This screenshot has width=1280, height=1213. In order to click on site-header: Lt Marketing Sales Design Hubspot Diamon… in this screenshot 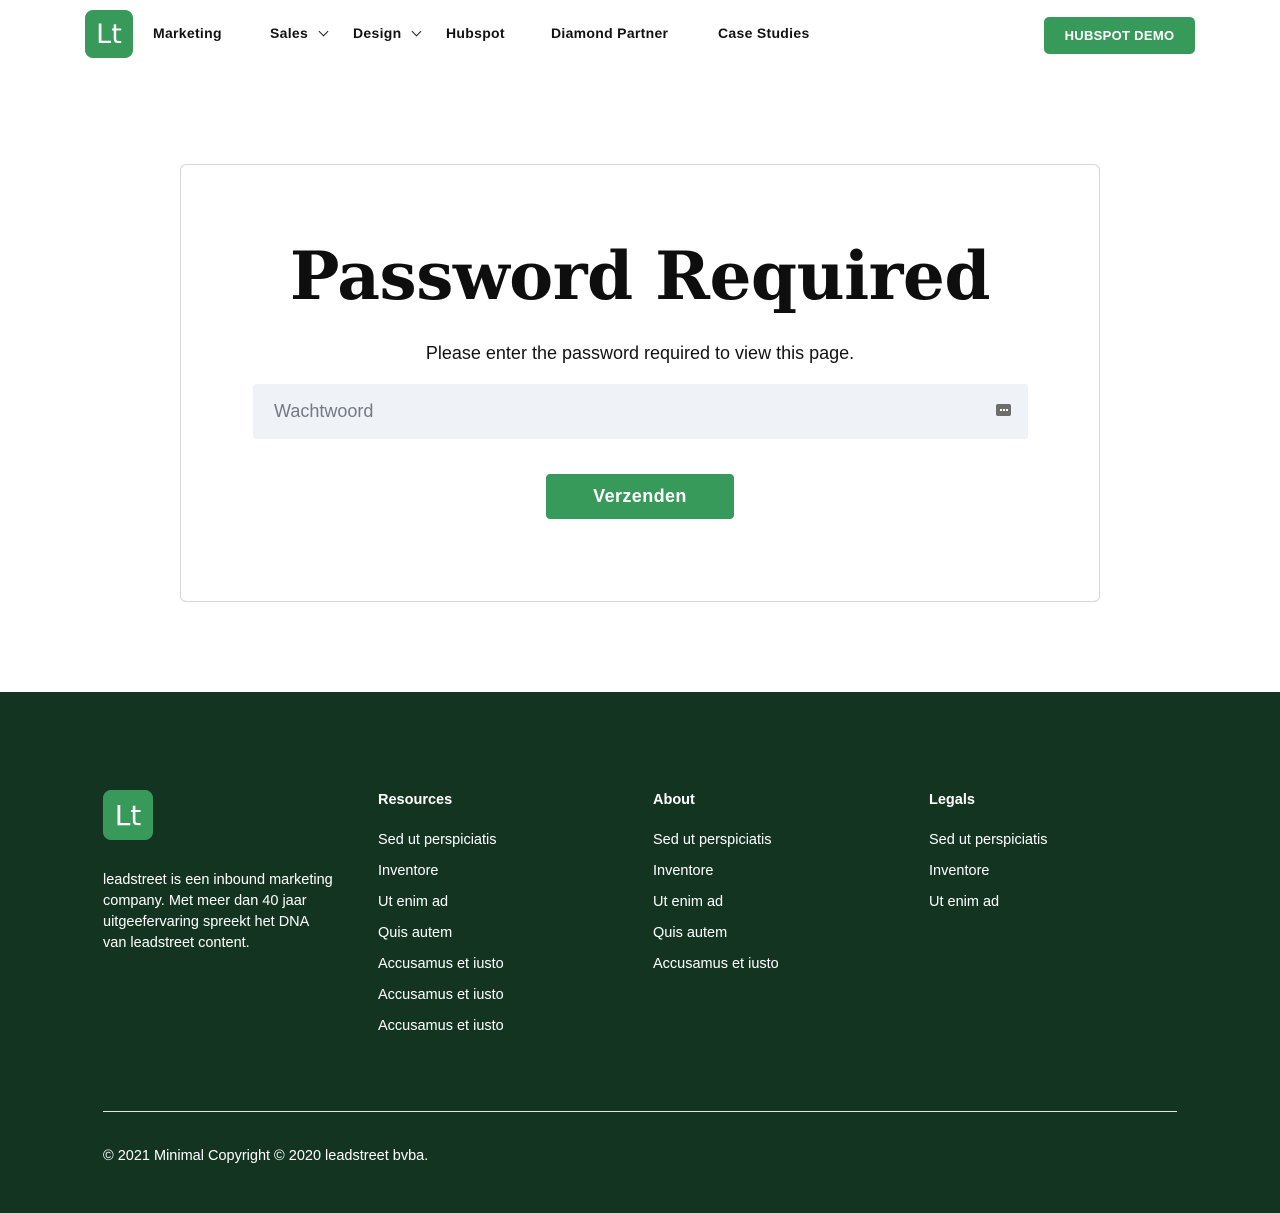, I will do `click(640, 35)`.